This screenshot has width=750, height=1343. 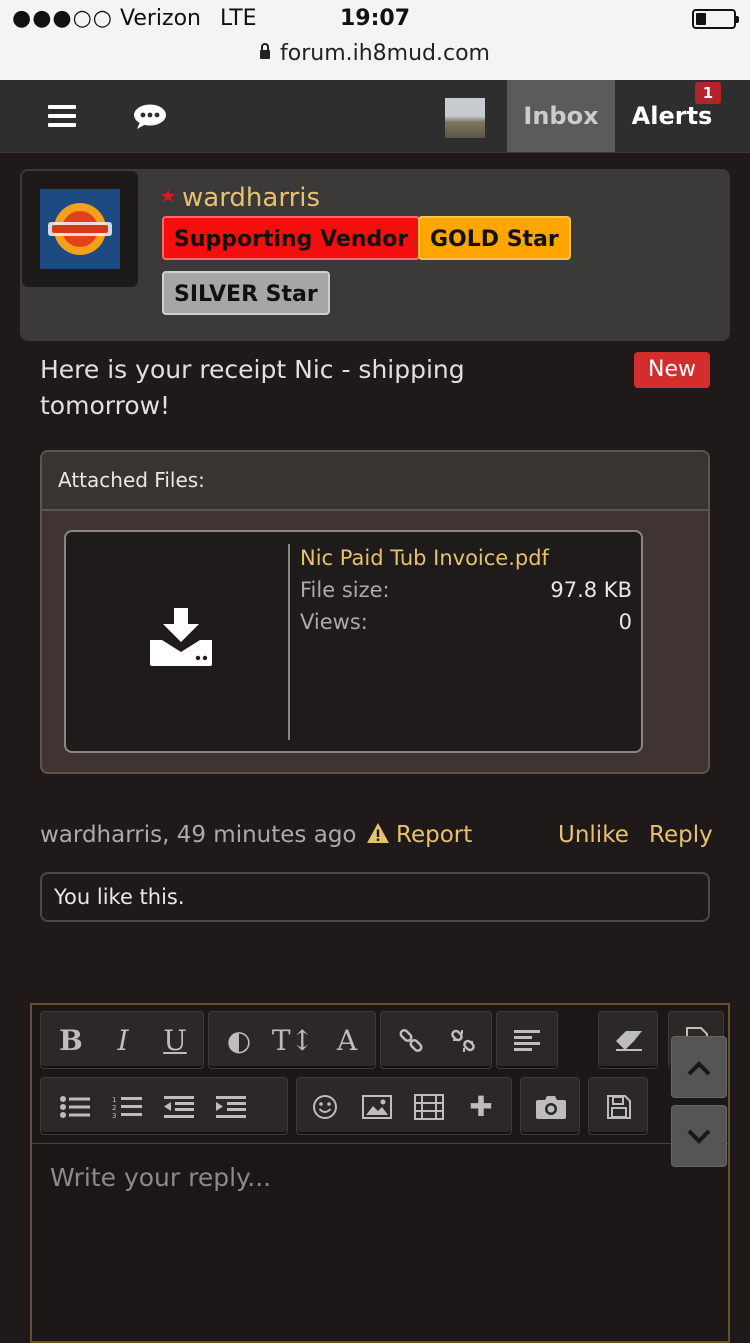 What do you see at coordinates (380, 1074) in the screenshot?
I see `editor-toolbar: B I U ◐ T↕ A 1 2 3 ✚` at bounding box center [380, 1074].